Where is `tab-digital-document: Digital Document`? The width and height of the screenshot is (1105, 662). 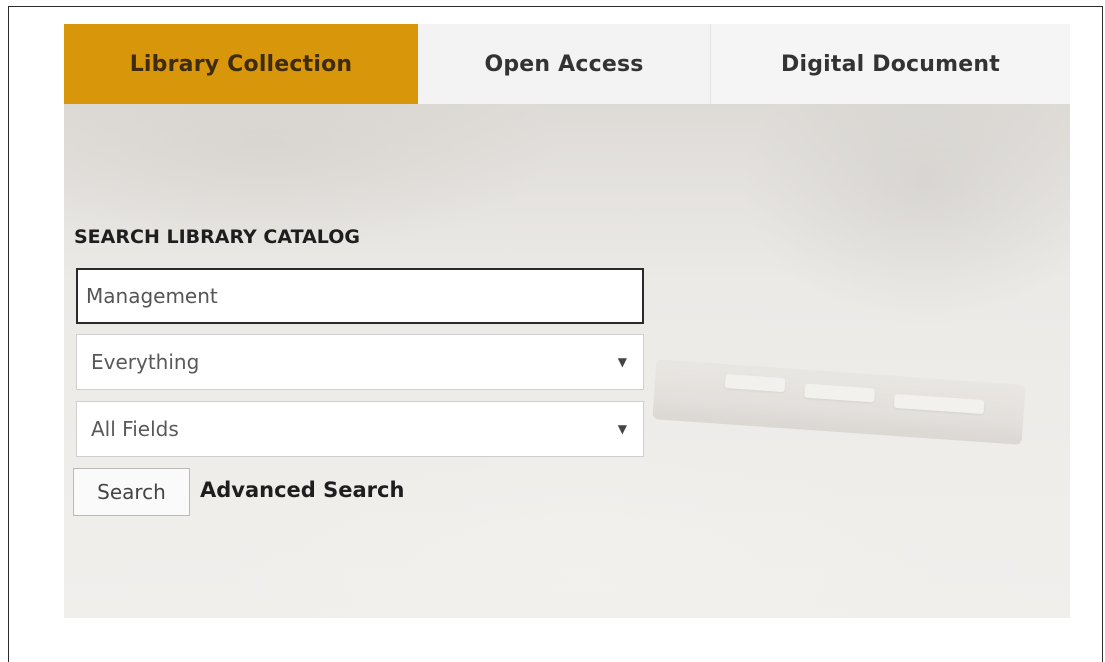
tab-digital-document: Digital Document is located at coordinates (890, 64).